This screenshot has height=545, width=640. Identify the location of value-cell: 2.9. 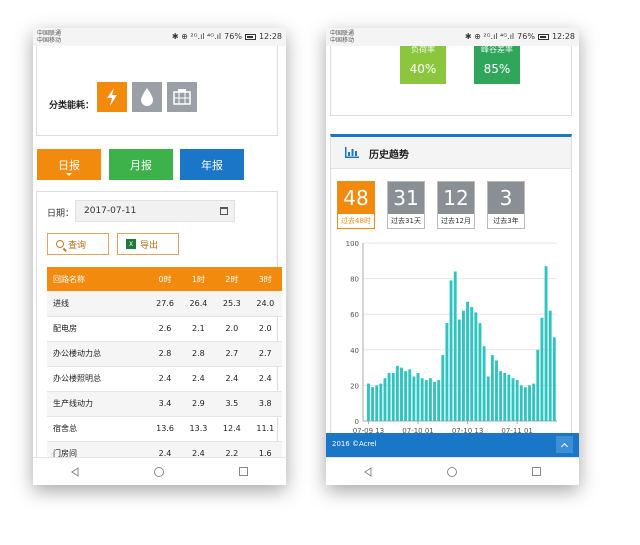
(198, 404).